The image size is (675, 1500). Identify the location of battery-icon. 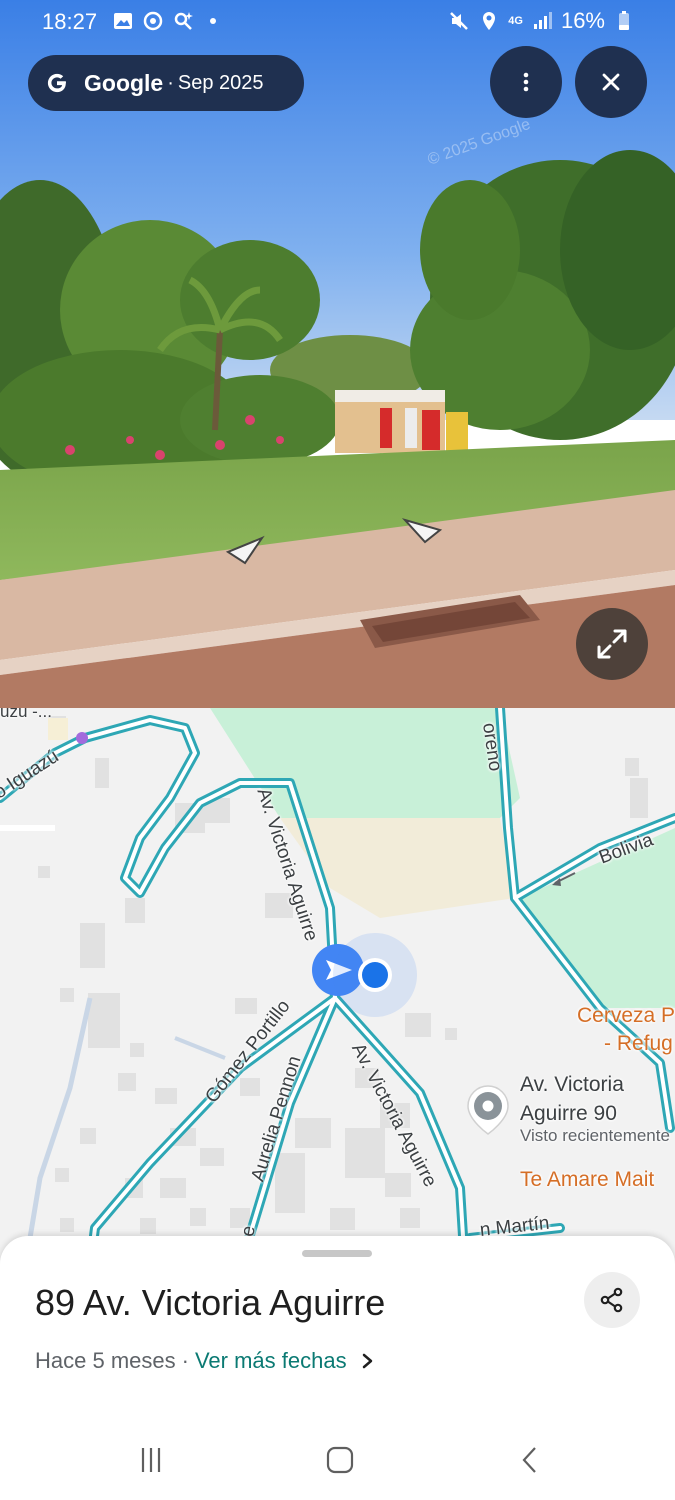
(624, 20).